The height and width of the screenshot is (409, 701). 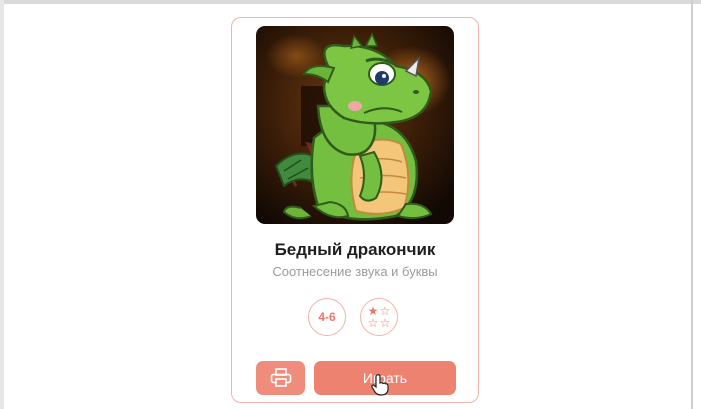 What do you see at coordinates (380, 385) in the screenshot?
I see `hand-cursor-icon` at bounding box center [380, 385].